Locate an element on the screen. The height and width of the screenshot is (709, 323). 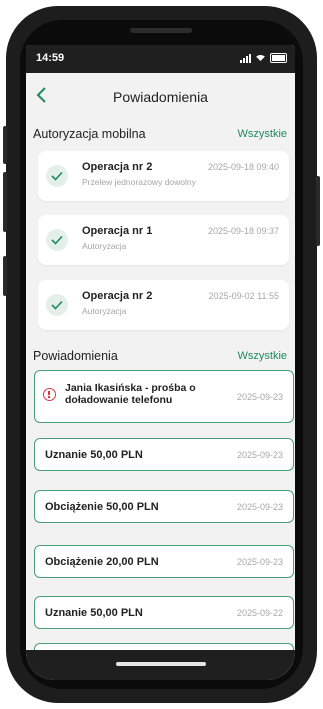
operation-date: 2025-09-18 09:37 is located at coordinates (243, 231).